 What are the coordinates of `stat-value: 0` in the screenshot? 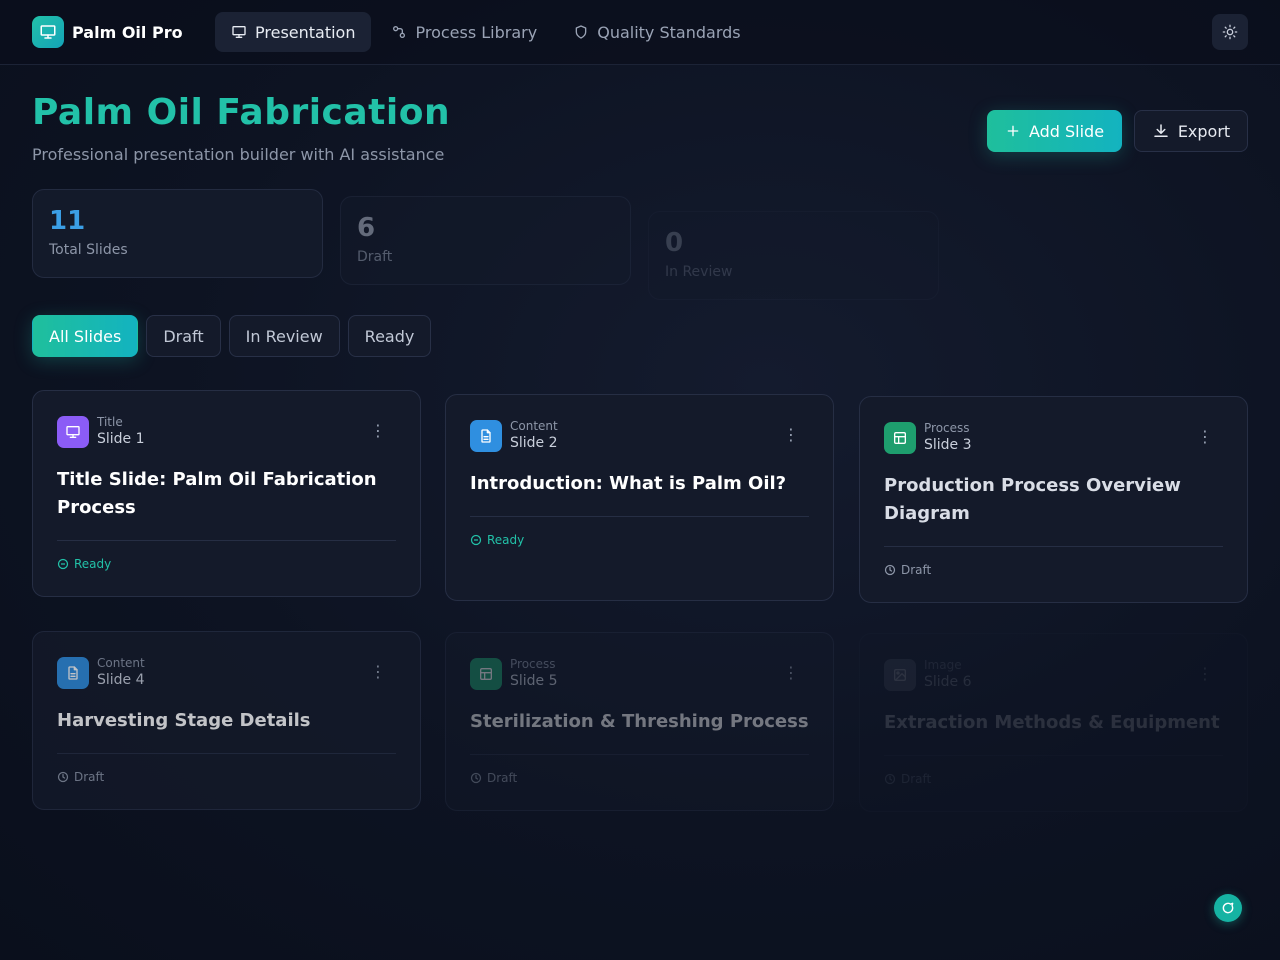 It's located at (674, 243).